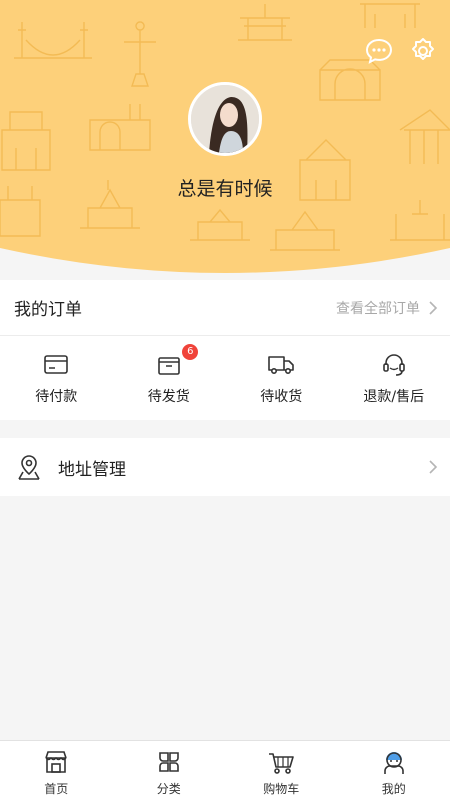 This screenshot has height=800, width=450. I want to click on cart-icon, so click(282, 763).